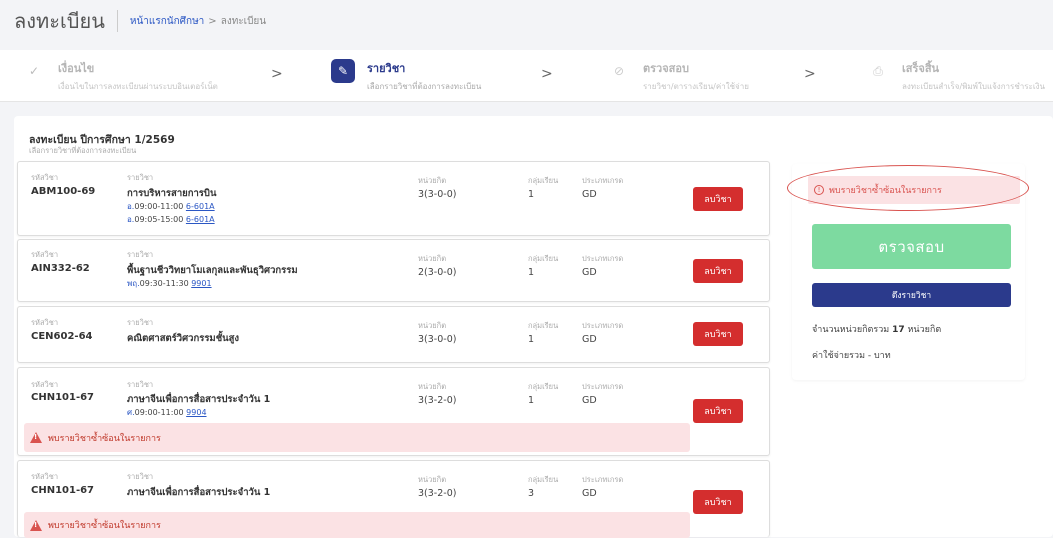 This screenshot has width=1053, height=538. I want to click on step-review: ⊘ ตรวจสอบ รายวิชา/ตารางเรียน/ค่าใช้จ่าย, so click(678, 76).